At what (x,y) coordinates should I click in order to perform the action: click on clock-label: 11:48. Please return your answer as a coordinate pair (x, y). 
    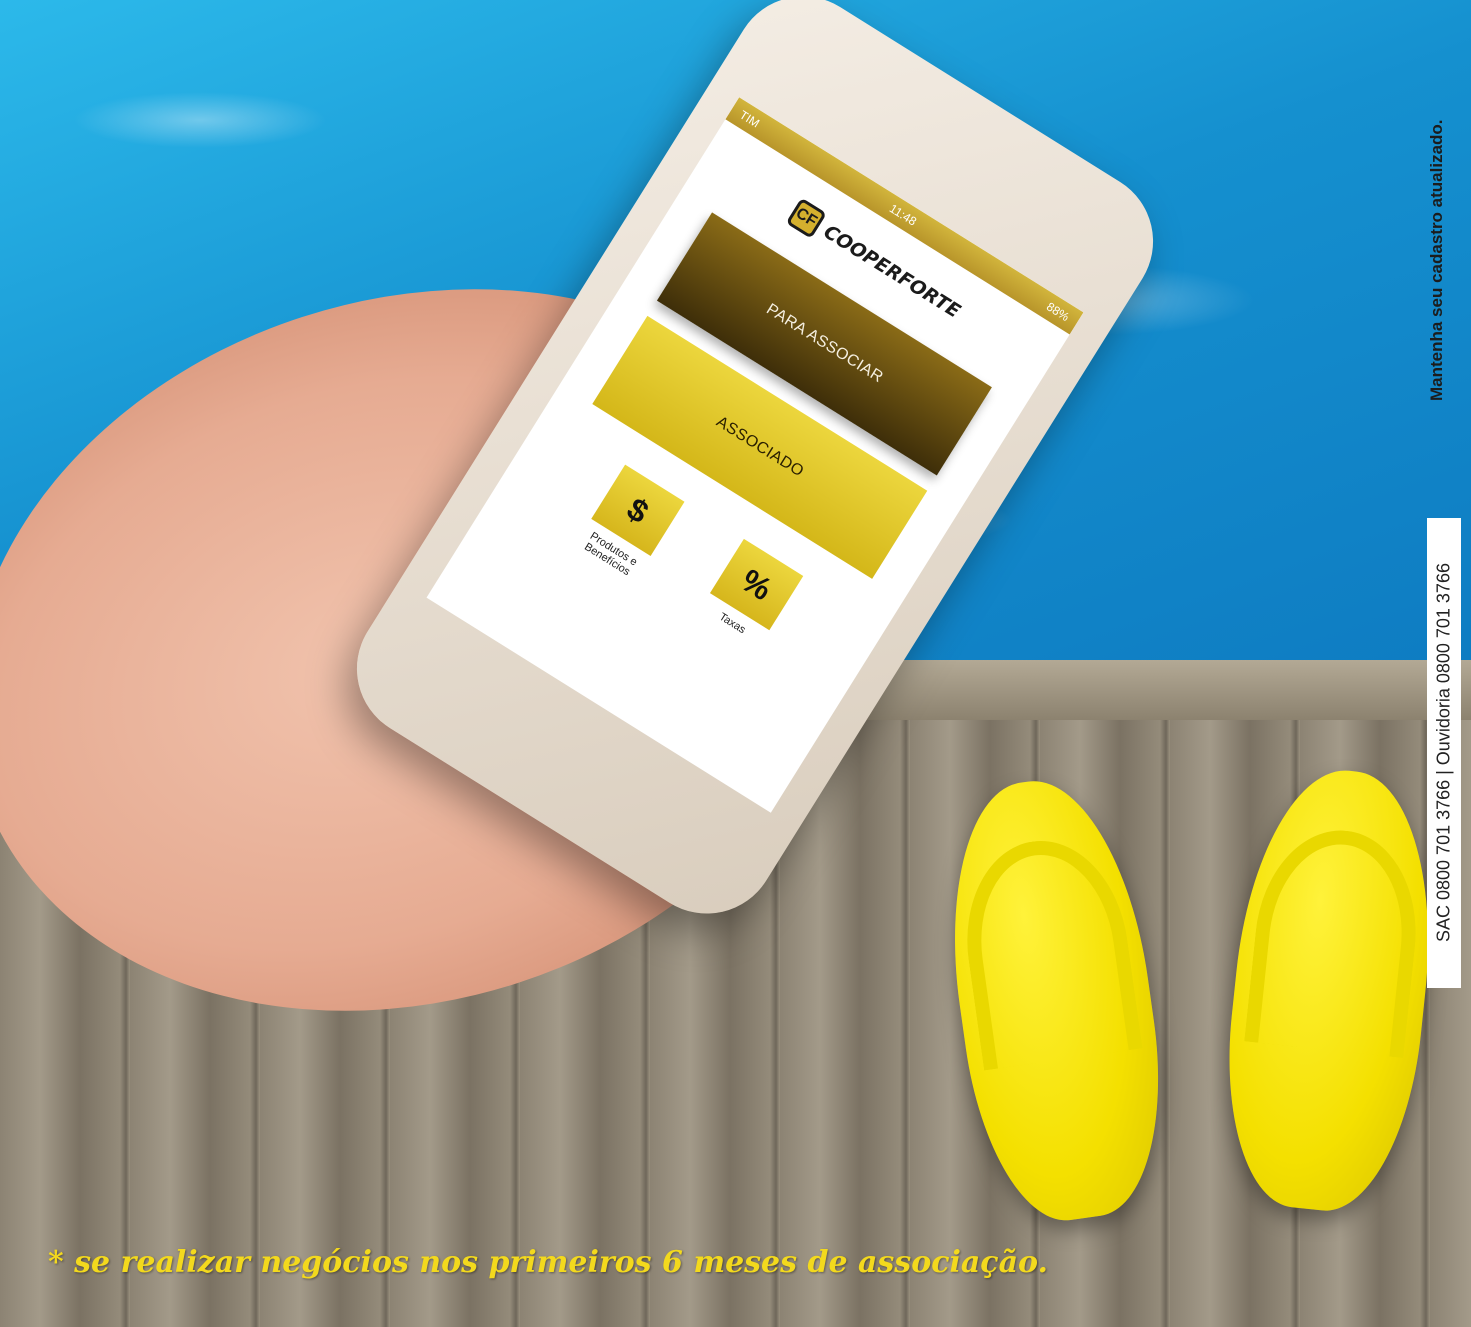
    Looking at the image, I should click on (903, 215).